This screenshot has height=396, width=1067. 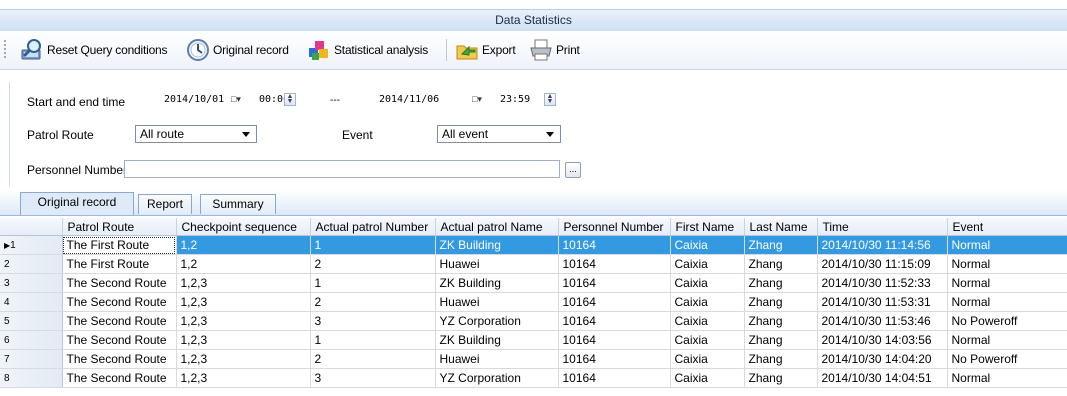 What do you see at coordinates (882, 321) in the screenshot?
I see `table-cell-time: 2014/10/30 11:53:46` at bounding box center [882, 321].